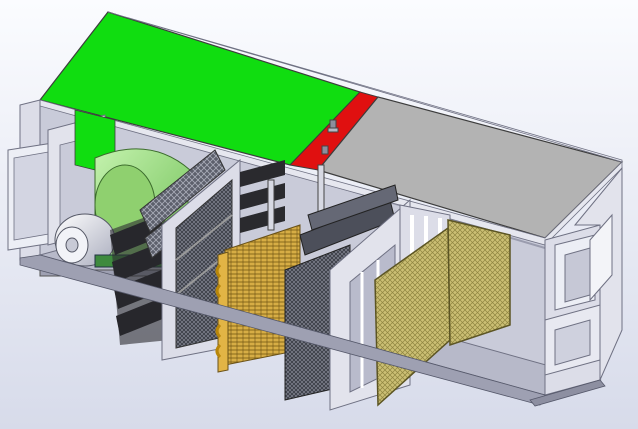 This screenshot has width=638, height=429. Describe the element at coordinates (479, 283) in the screenshot. I see `evap-pad-rear` at that location.